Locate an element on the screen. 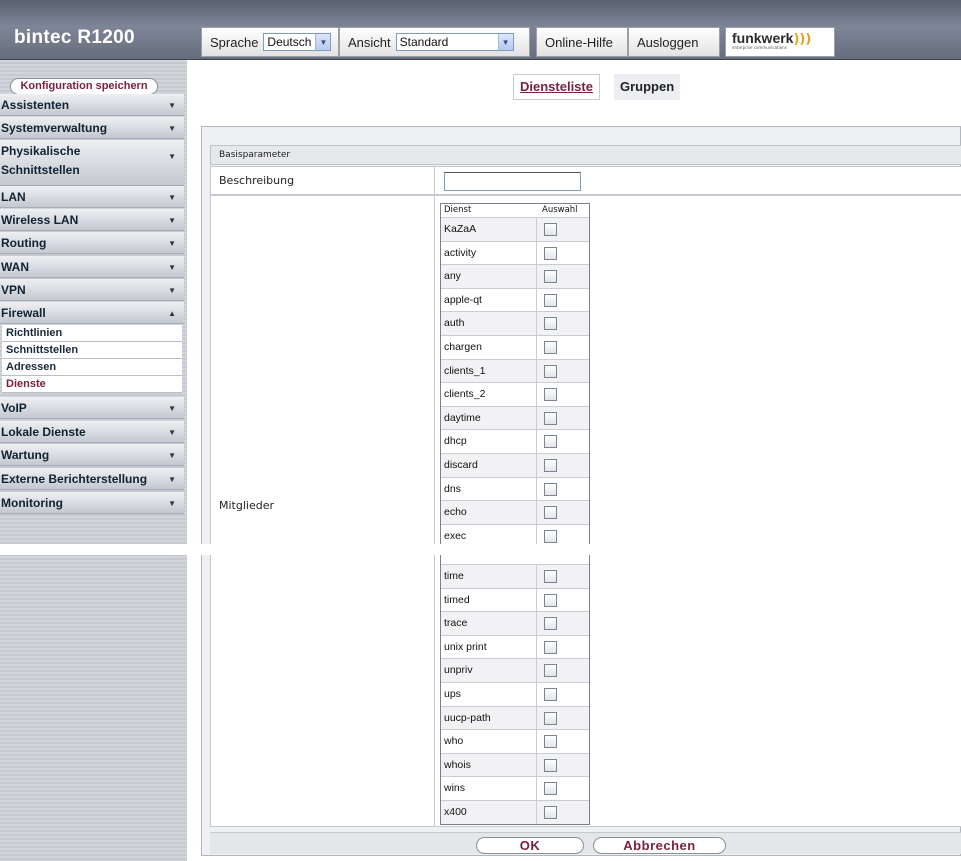  service-row: any is located at coordinates (515, 276).